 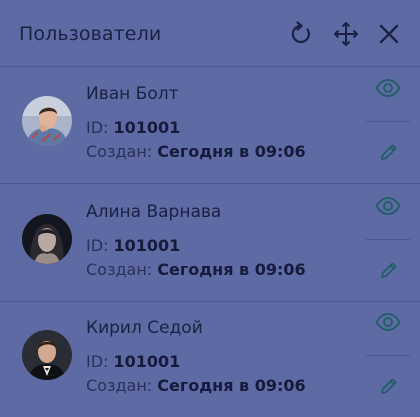 What do you see at coordinates (346, 34) in the screenshot?
I see `move-icon` at bounding box center [346, 34].